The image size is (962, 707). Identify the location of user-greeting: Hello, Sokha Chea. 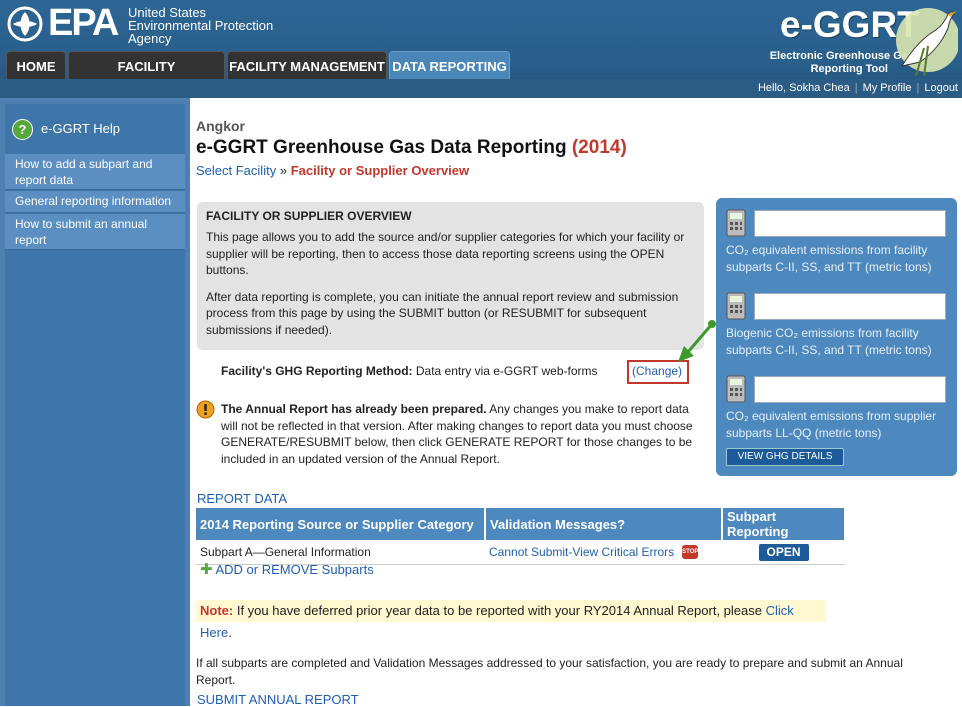
(803, 88).